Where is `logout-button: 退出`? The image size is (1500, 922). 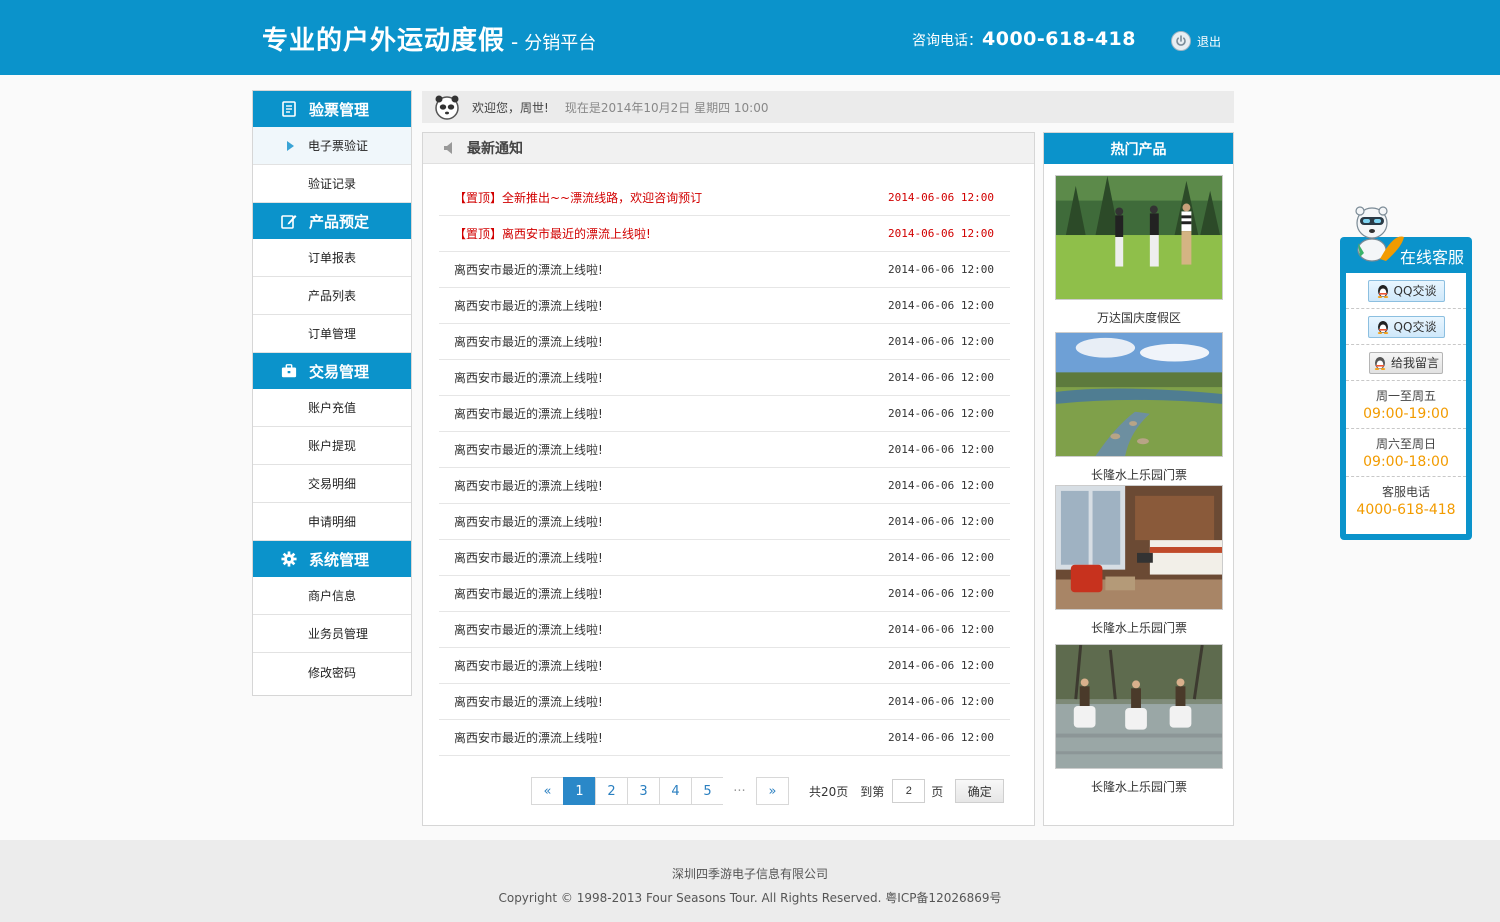
logout-button: 退出 is located at coordinates (1196, 41).